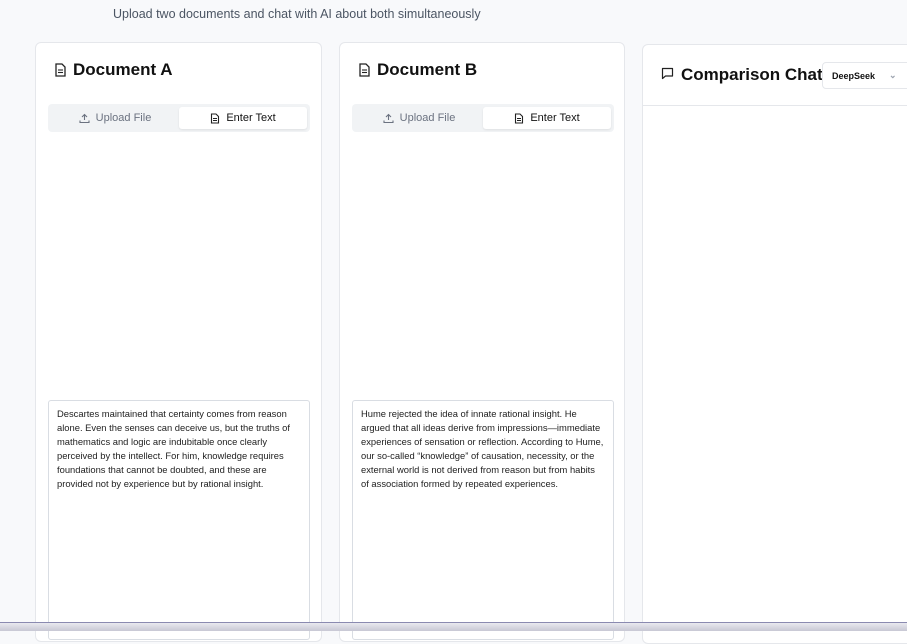 This screenshot has width=907, height=644. I want to click on document-a-tabs: Upload File Enter Text, so click(179, 118).